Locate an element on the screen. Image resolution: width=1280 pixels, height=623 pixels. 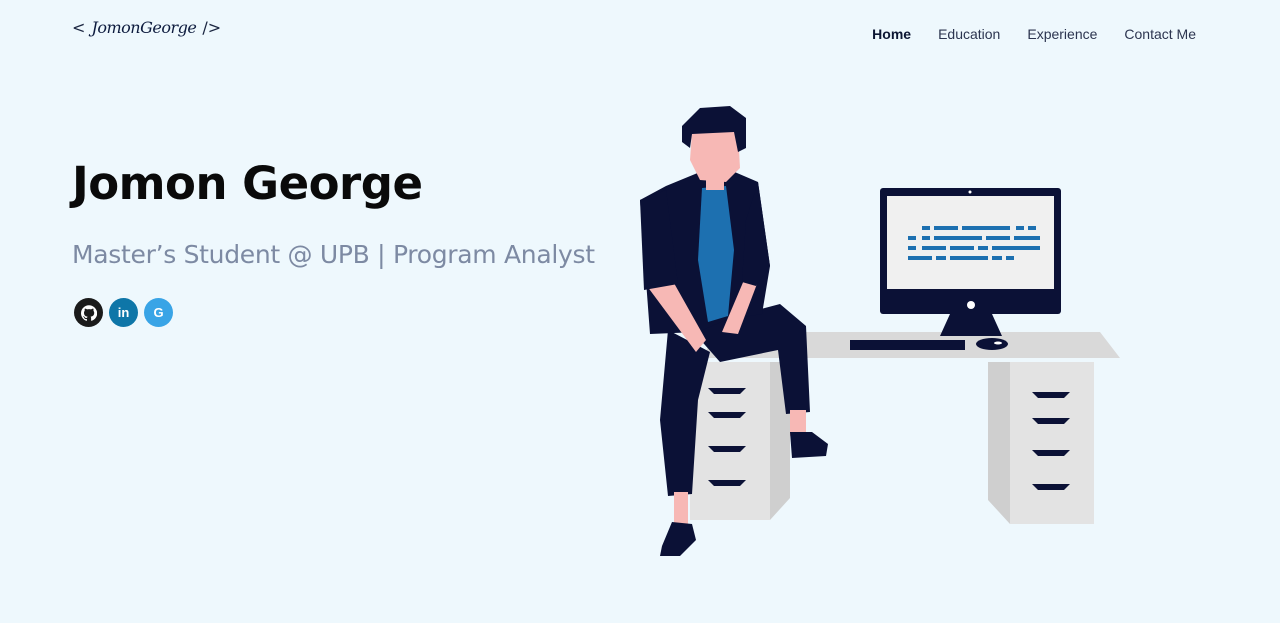
github-icon is located at coordinates (88, 312).